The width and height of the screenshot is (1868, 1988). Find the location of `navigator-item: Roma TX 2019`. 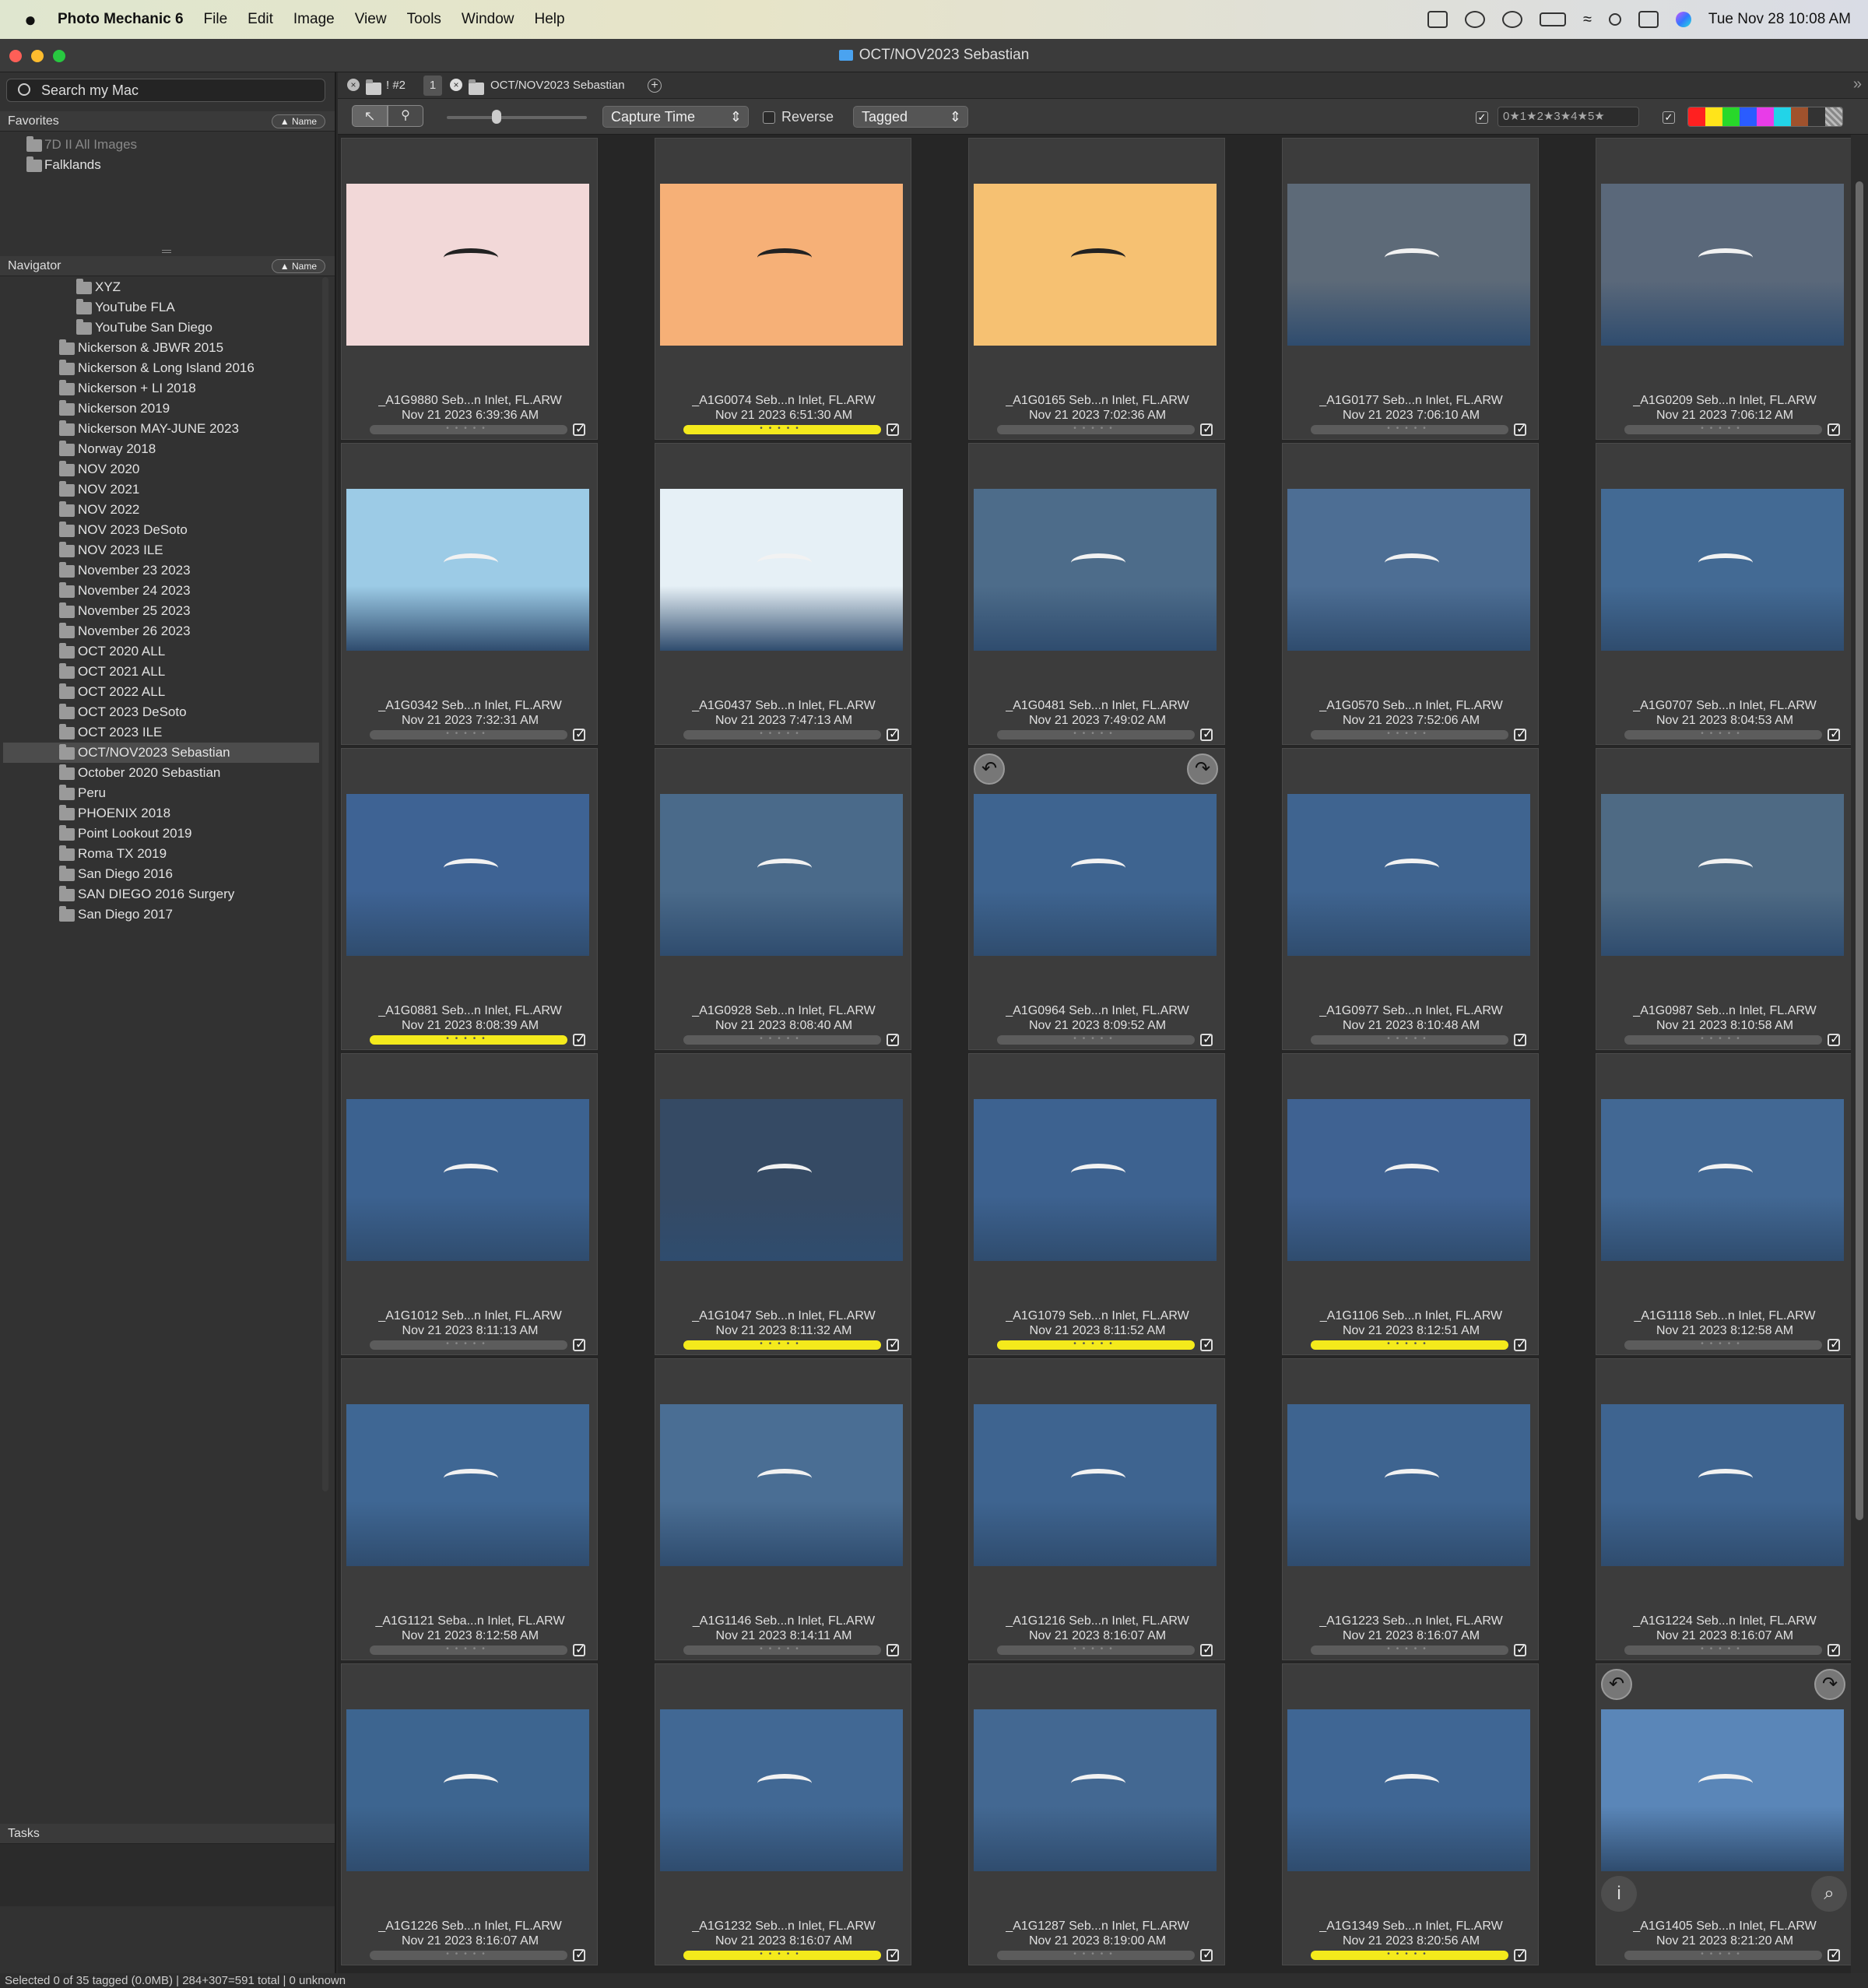

navigator-item: Roma TX 2019 is located at coordinates (122, 854).